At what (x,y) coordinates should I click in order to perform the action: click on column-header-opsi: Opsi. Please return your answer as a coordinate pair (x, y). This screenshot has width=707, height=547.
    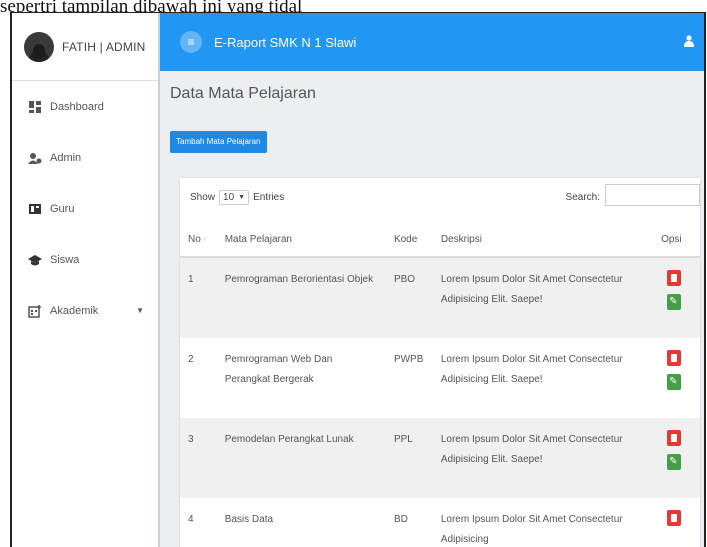
    Looking at the image, I should click on (676, 240).